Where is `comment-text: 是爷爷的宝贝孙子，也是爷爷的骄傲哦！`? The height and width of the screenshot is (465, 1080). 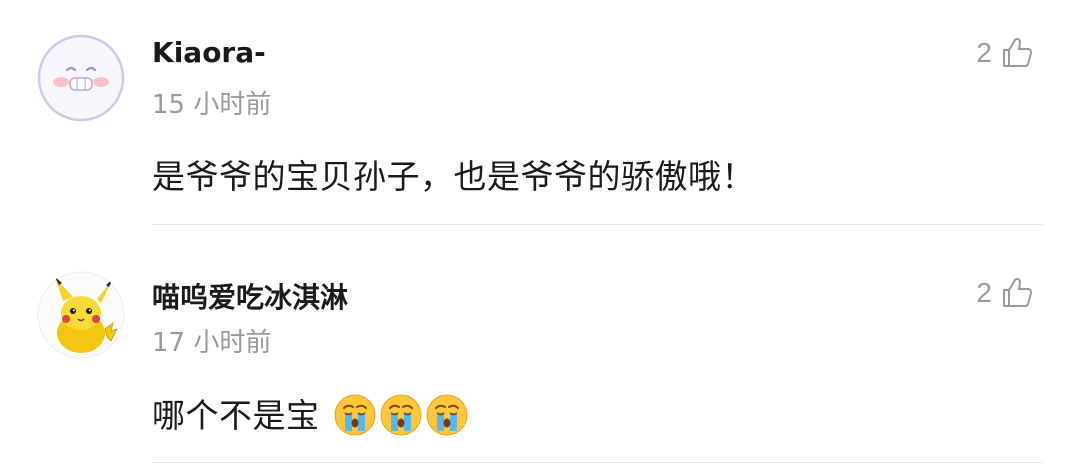 comment-text: 是爷爷的宝贝孙子，也是爷爷的骄傲哦！ is located at coordinates (453, 176).